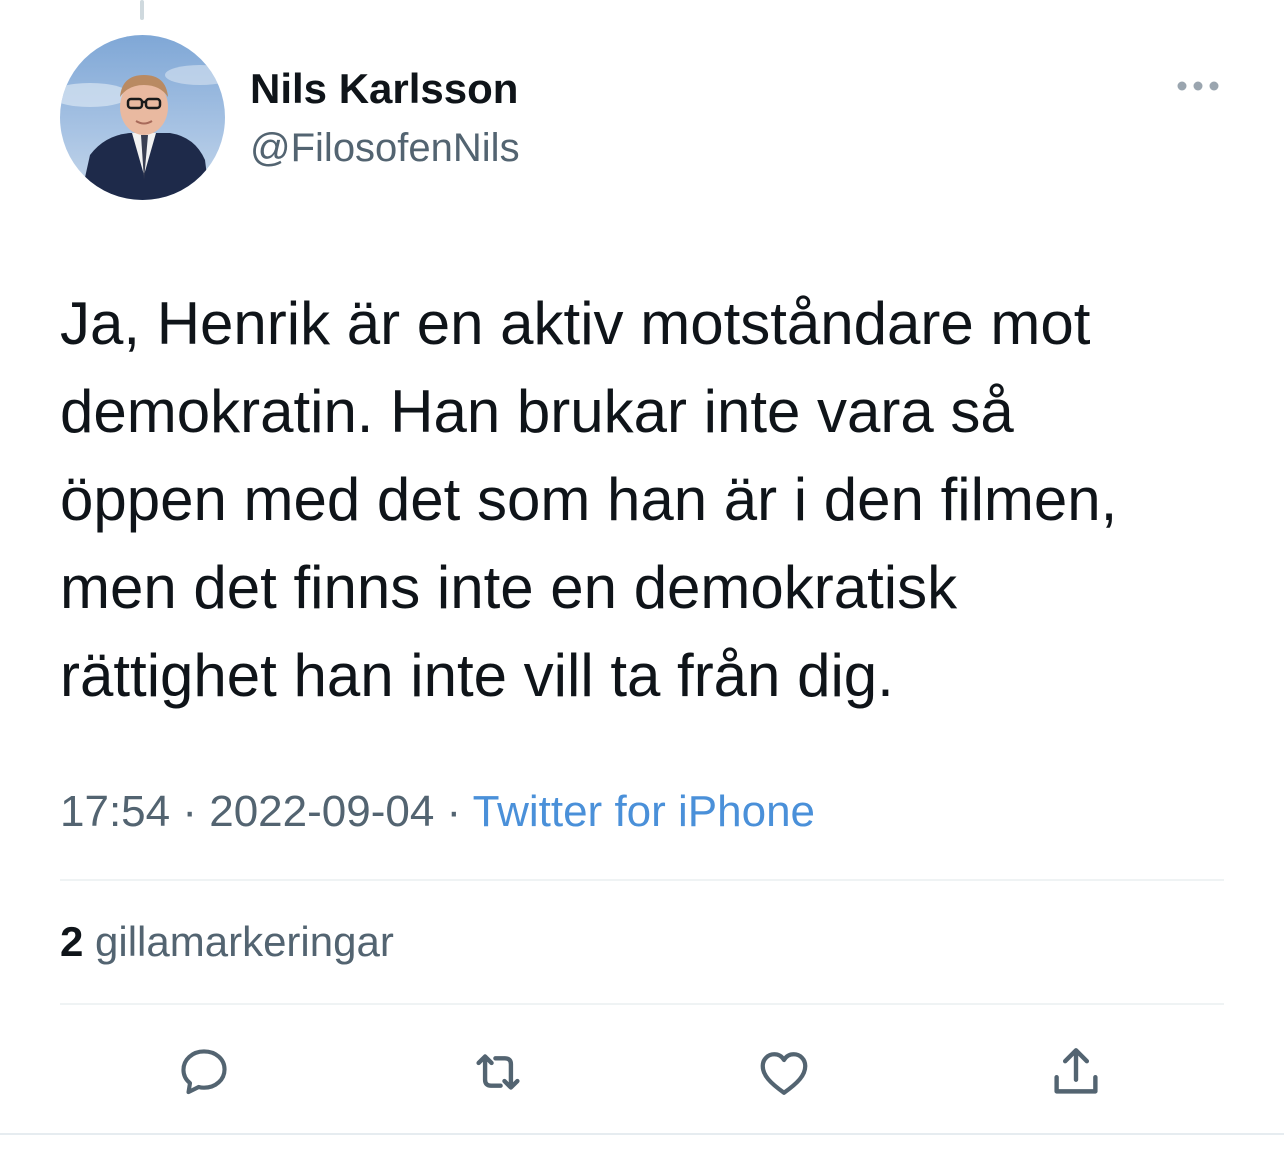 This screenshot has height=1159, width=1284. Describe the element at coordinates (72, 941) in the screenshot. I see `likes-count: 2` at that location.